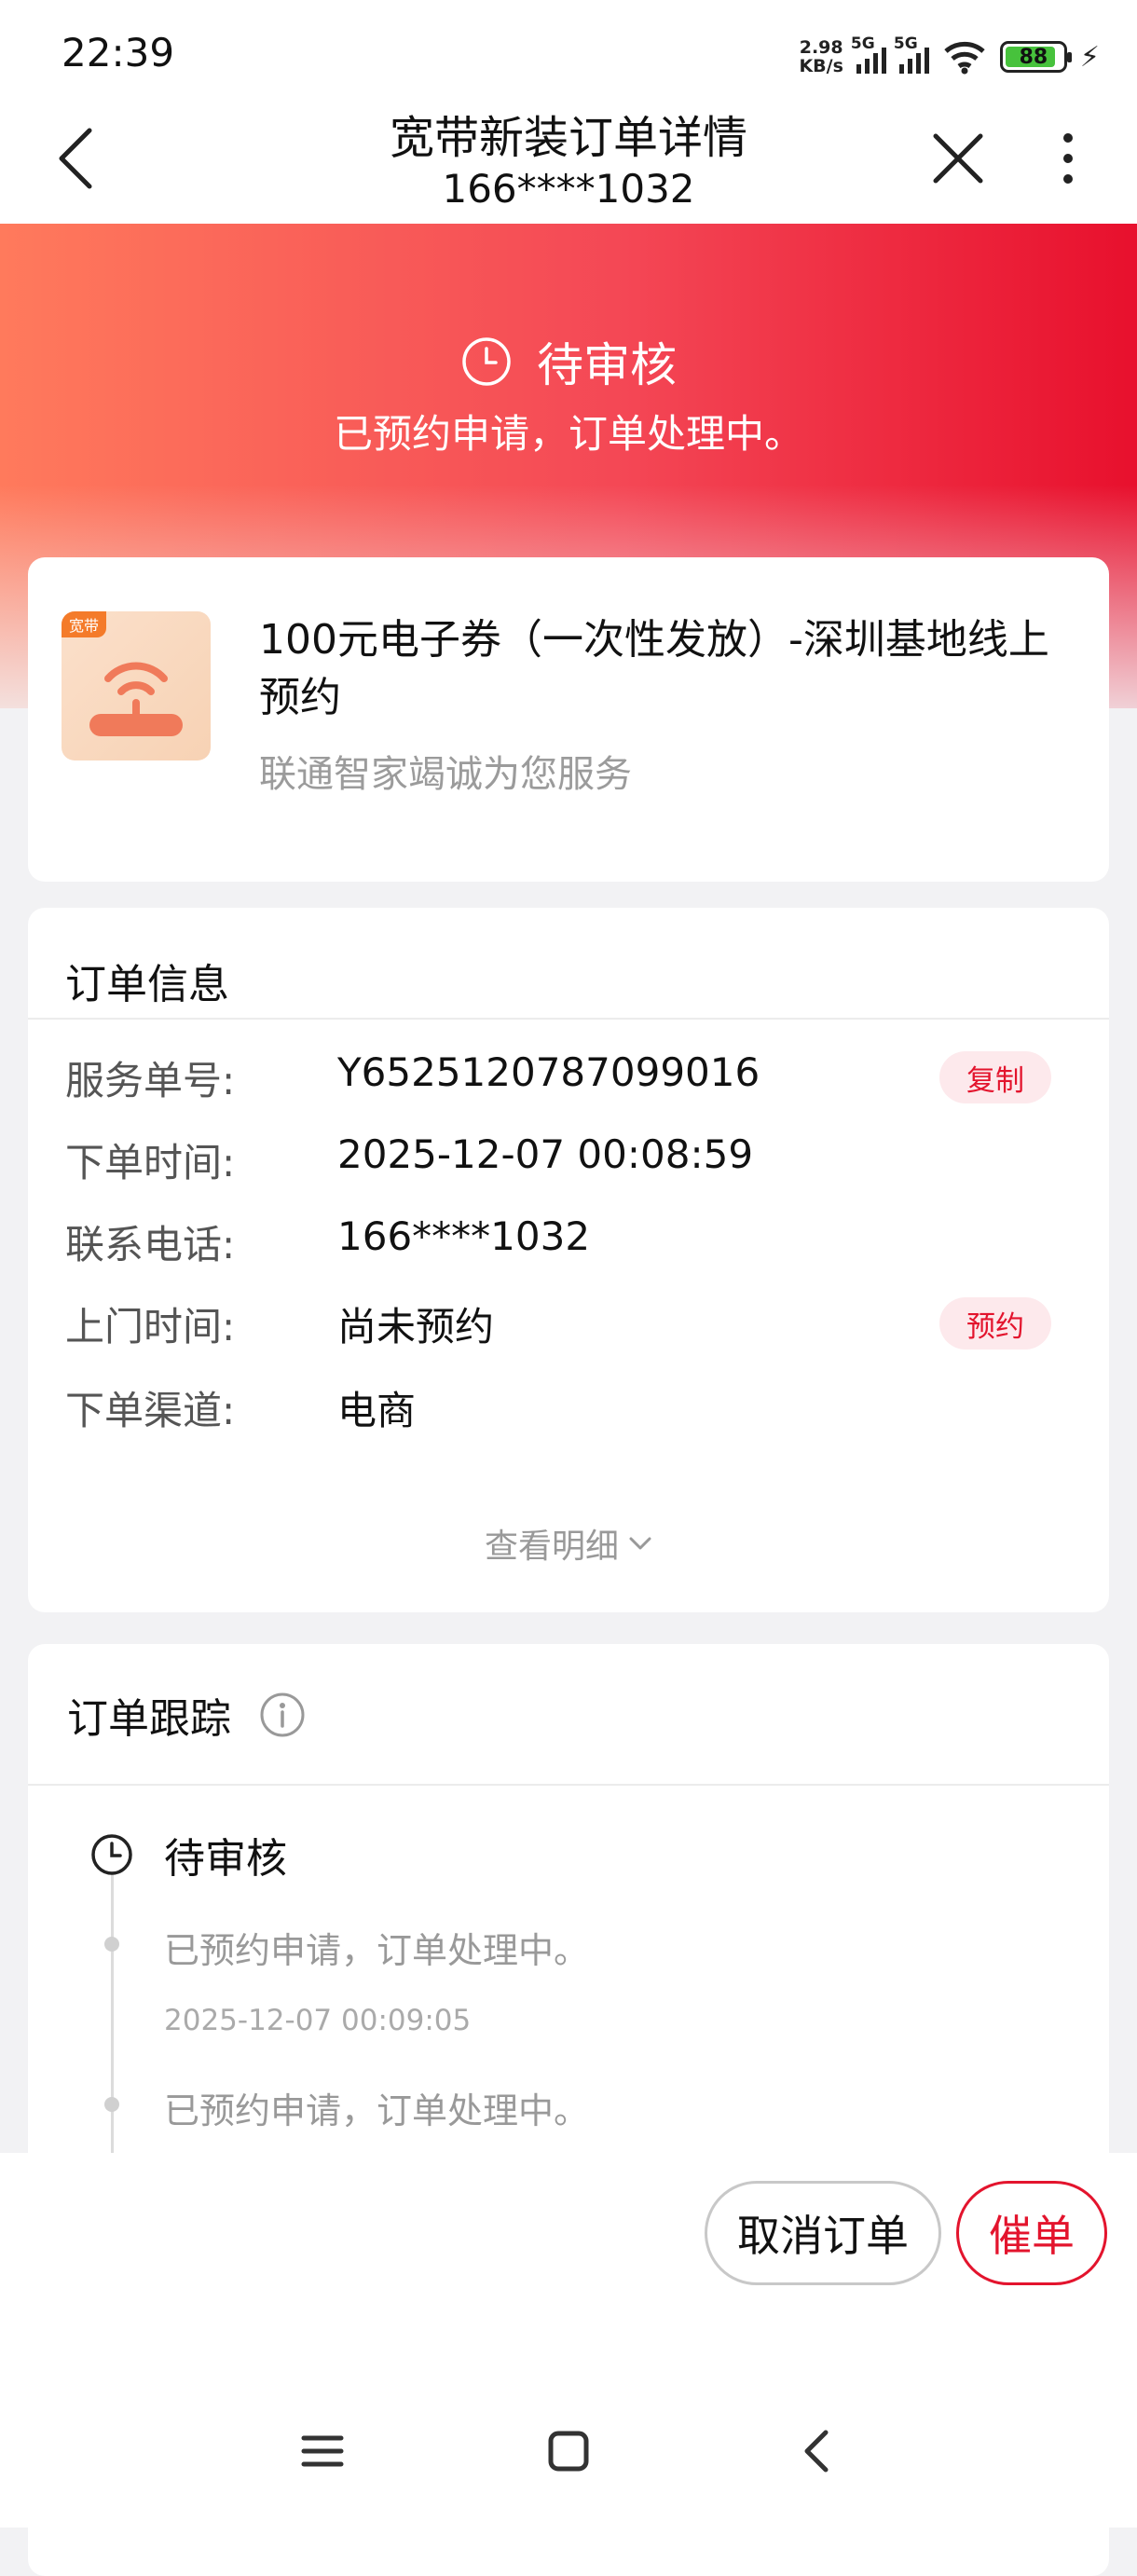 Image resolution: width=1137 pixels, height=2576 pixels. What do you see at coordinates (147, 984) in the screenshot?
I see `order-info-title: 订单信息` at bounding box center [147, 984].